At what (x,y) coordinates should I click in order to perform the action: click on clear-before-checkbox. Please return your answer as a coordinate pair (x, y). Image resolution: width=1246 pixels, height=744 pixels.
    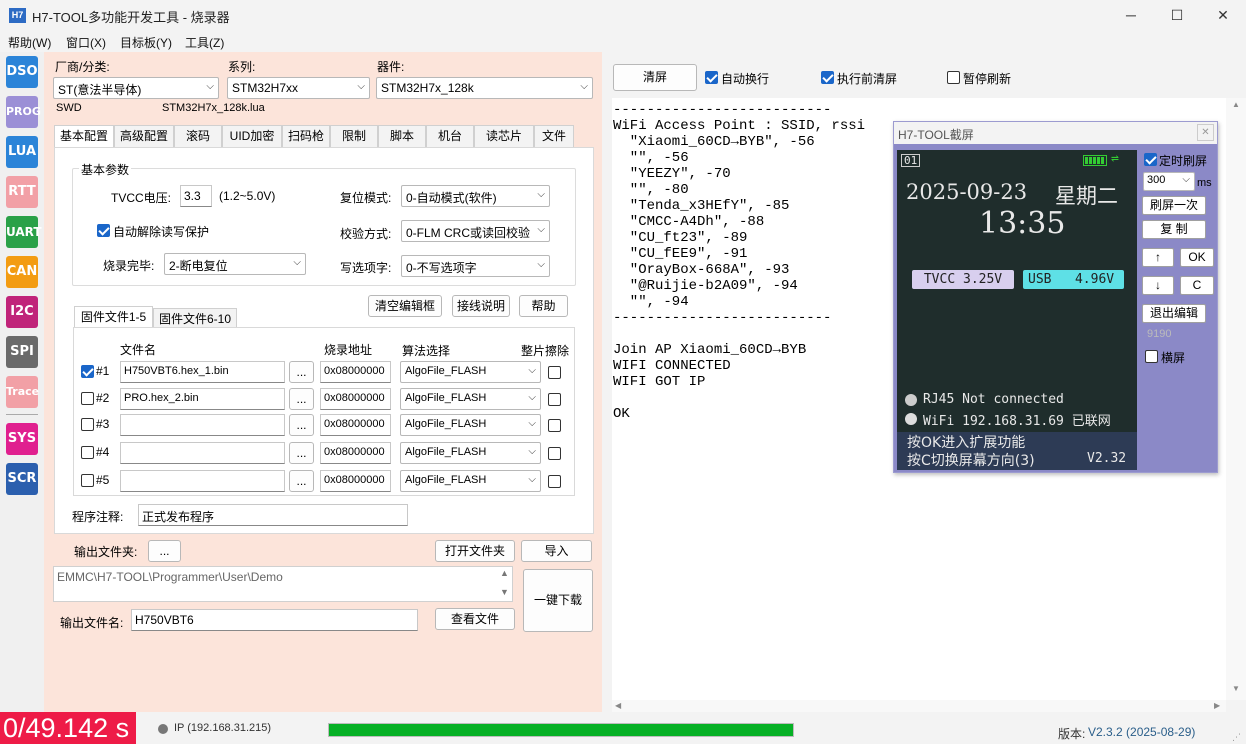
    Looking at the image, I should click on (827, 77).